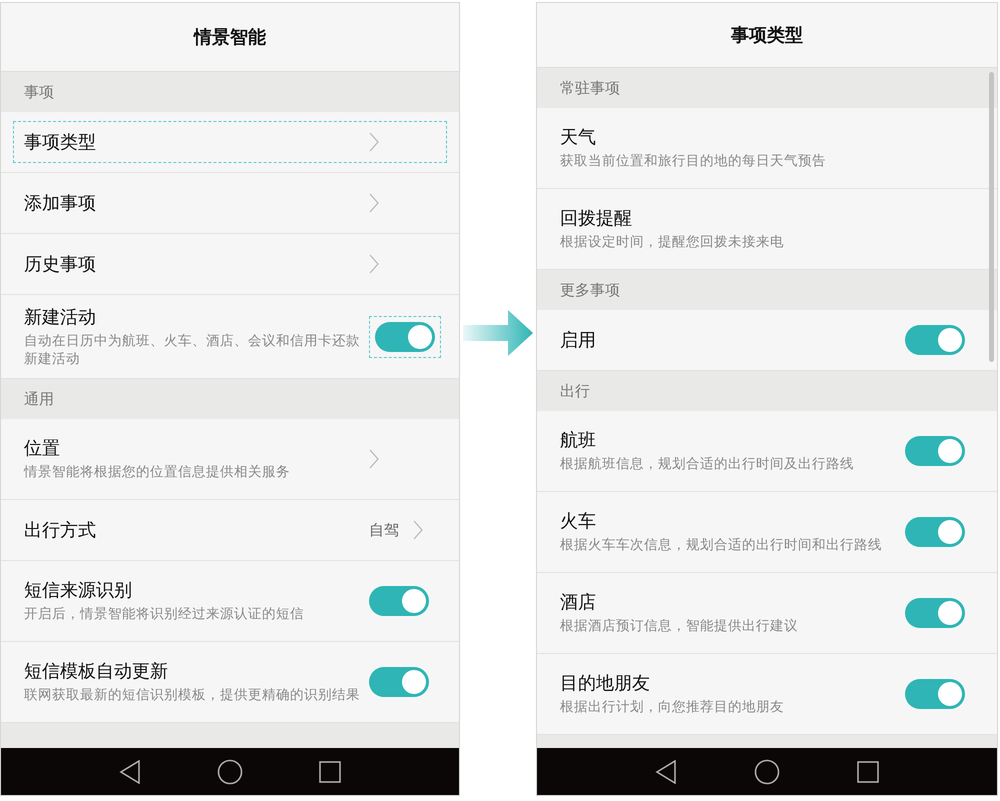 The image size is (1000, 801). Describe the element at coordinates (767, 451) in the screenshot. I see `settings-row: 航班 根据航班信息，规划合适的出行时间及出行路线` at that location.